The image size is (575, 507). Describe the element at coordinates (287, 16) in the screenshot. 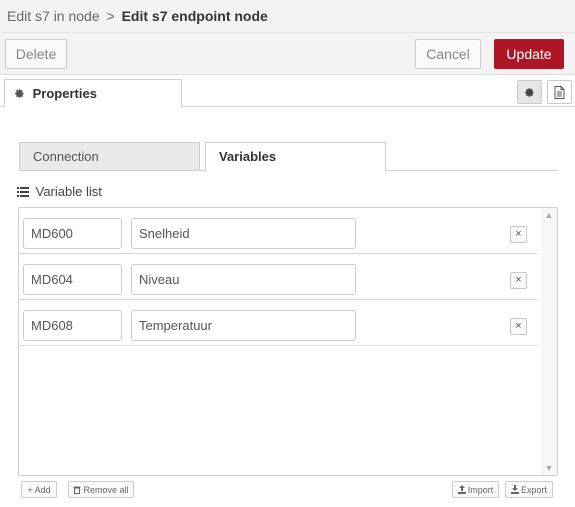

I see `breadcrumb: Edit s7 in node > Edit s7 endpoint node` at that location.